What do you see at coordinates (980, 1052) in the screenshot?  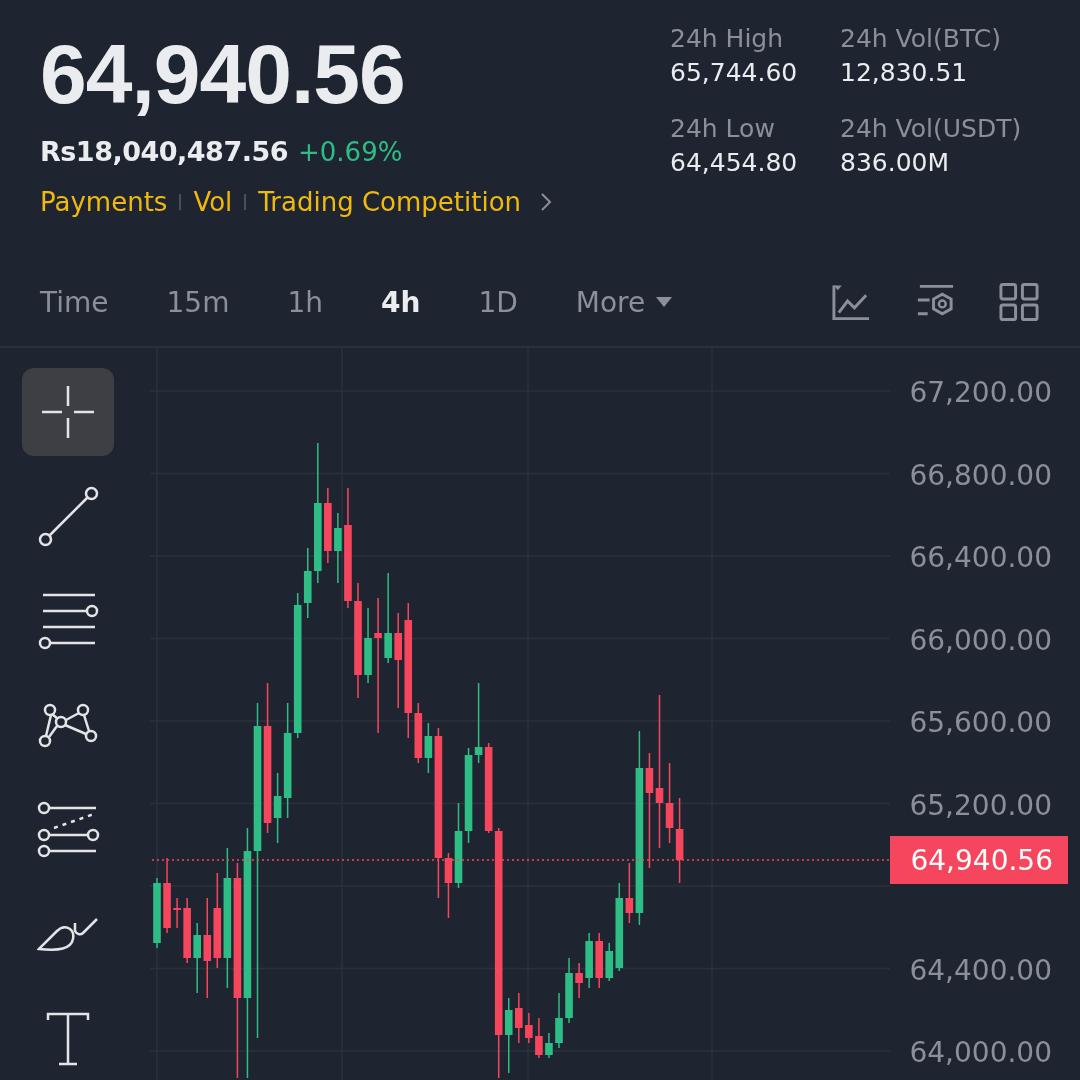 I see `price-axis-label: 64,000.00` at bounding box center [980, 1052].